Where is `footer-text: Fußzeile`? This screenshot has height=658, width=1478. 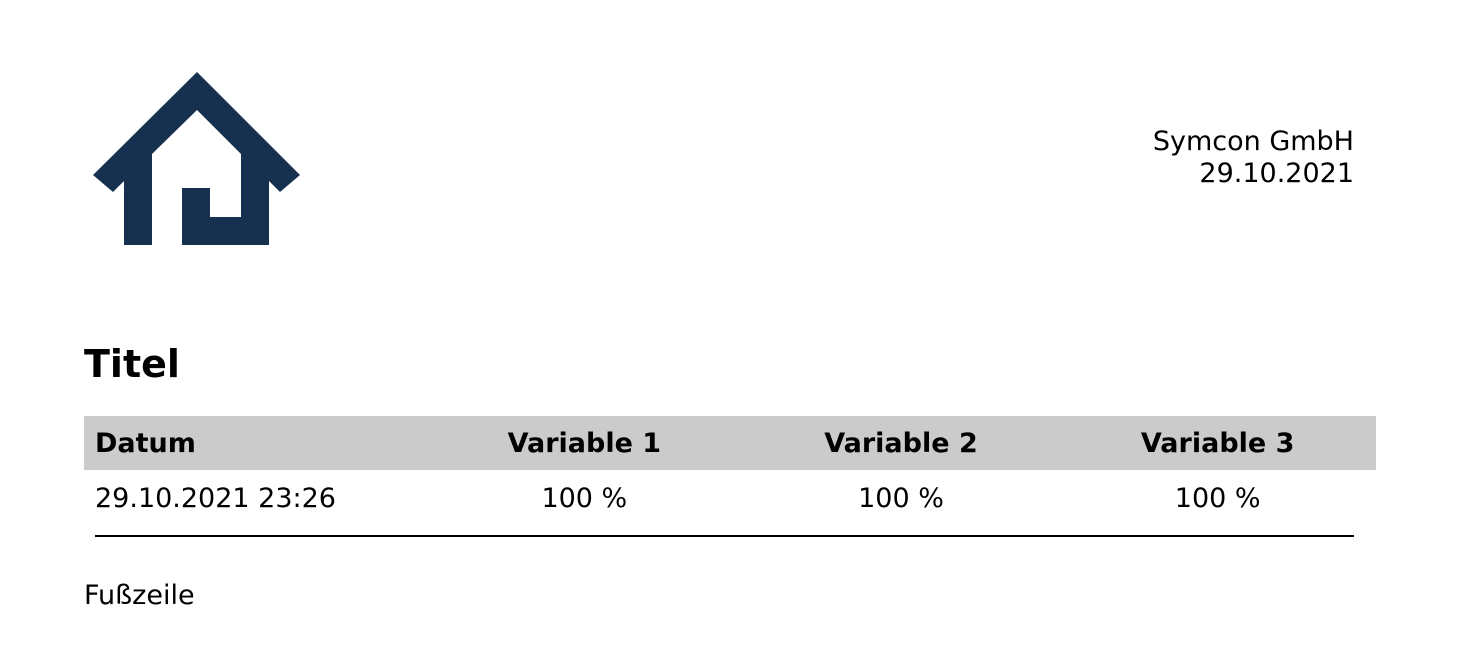 footer-text: Fußzeile is located at coordinates (139, 595).